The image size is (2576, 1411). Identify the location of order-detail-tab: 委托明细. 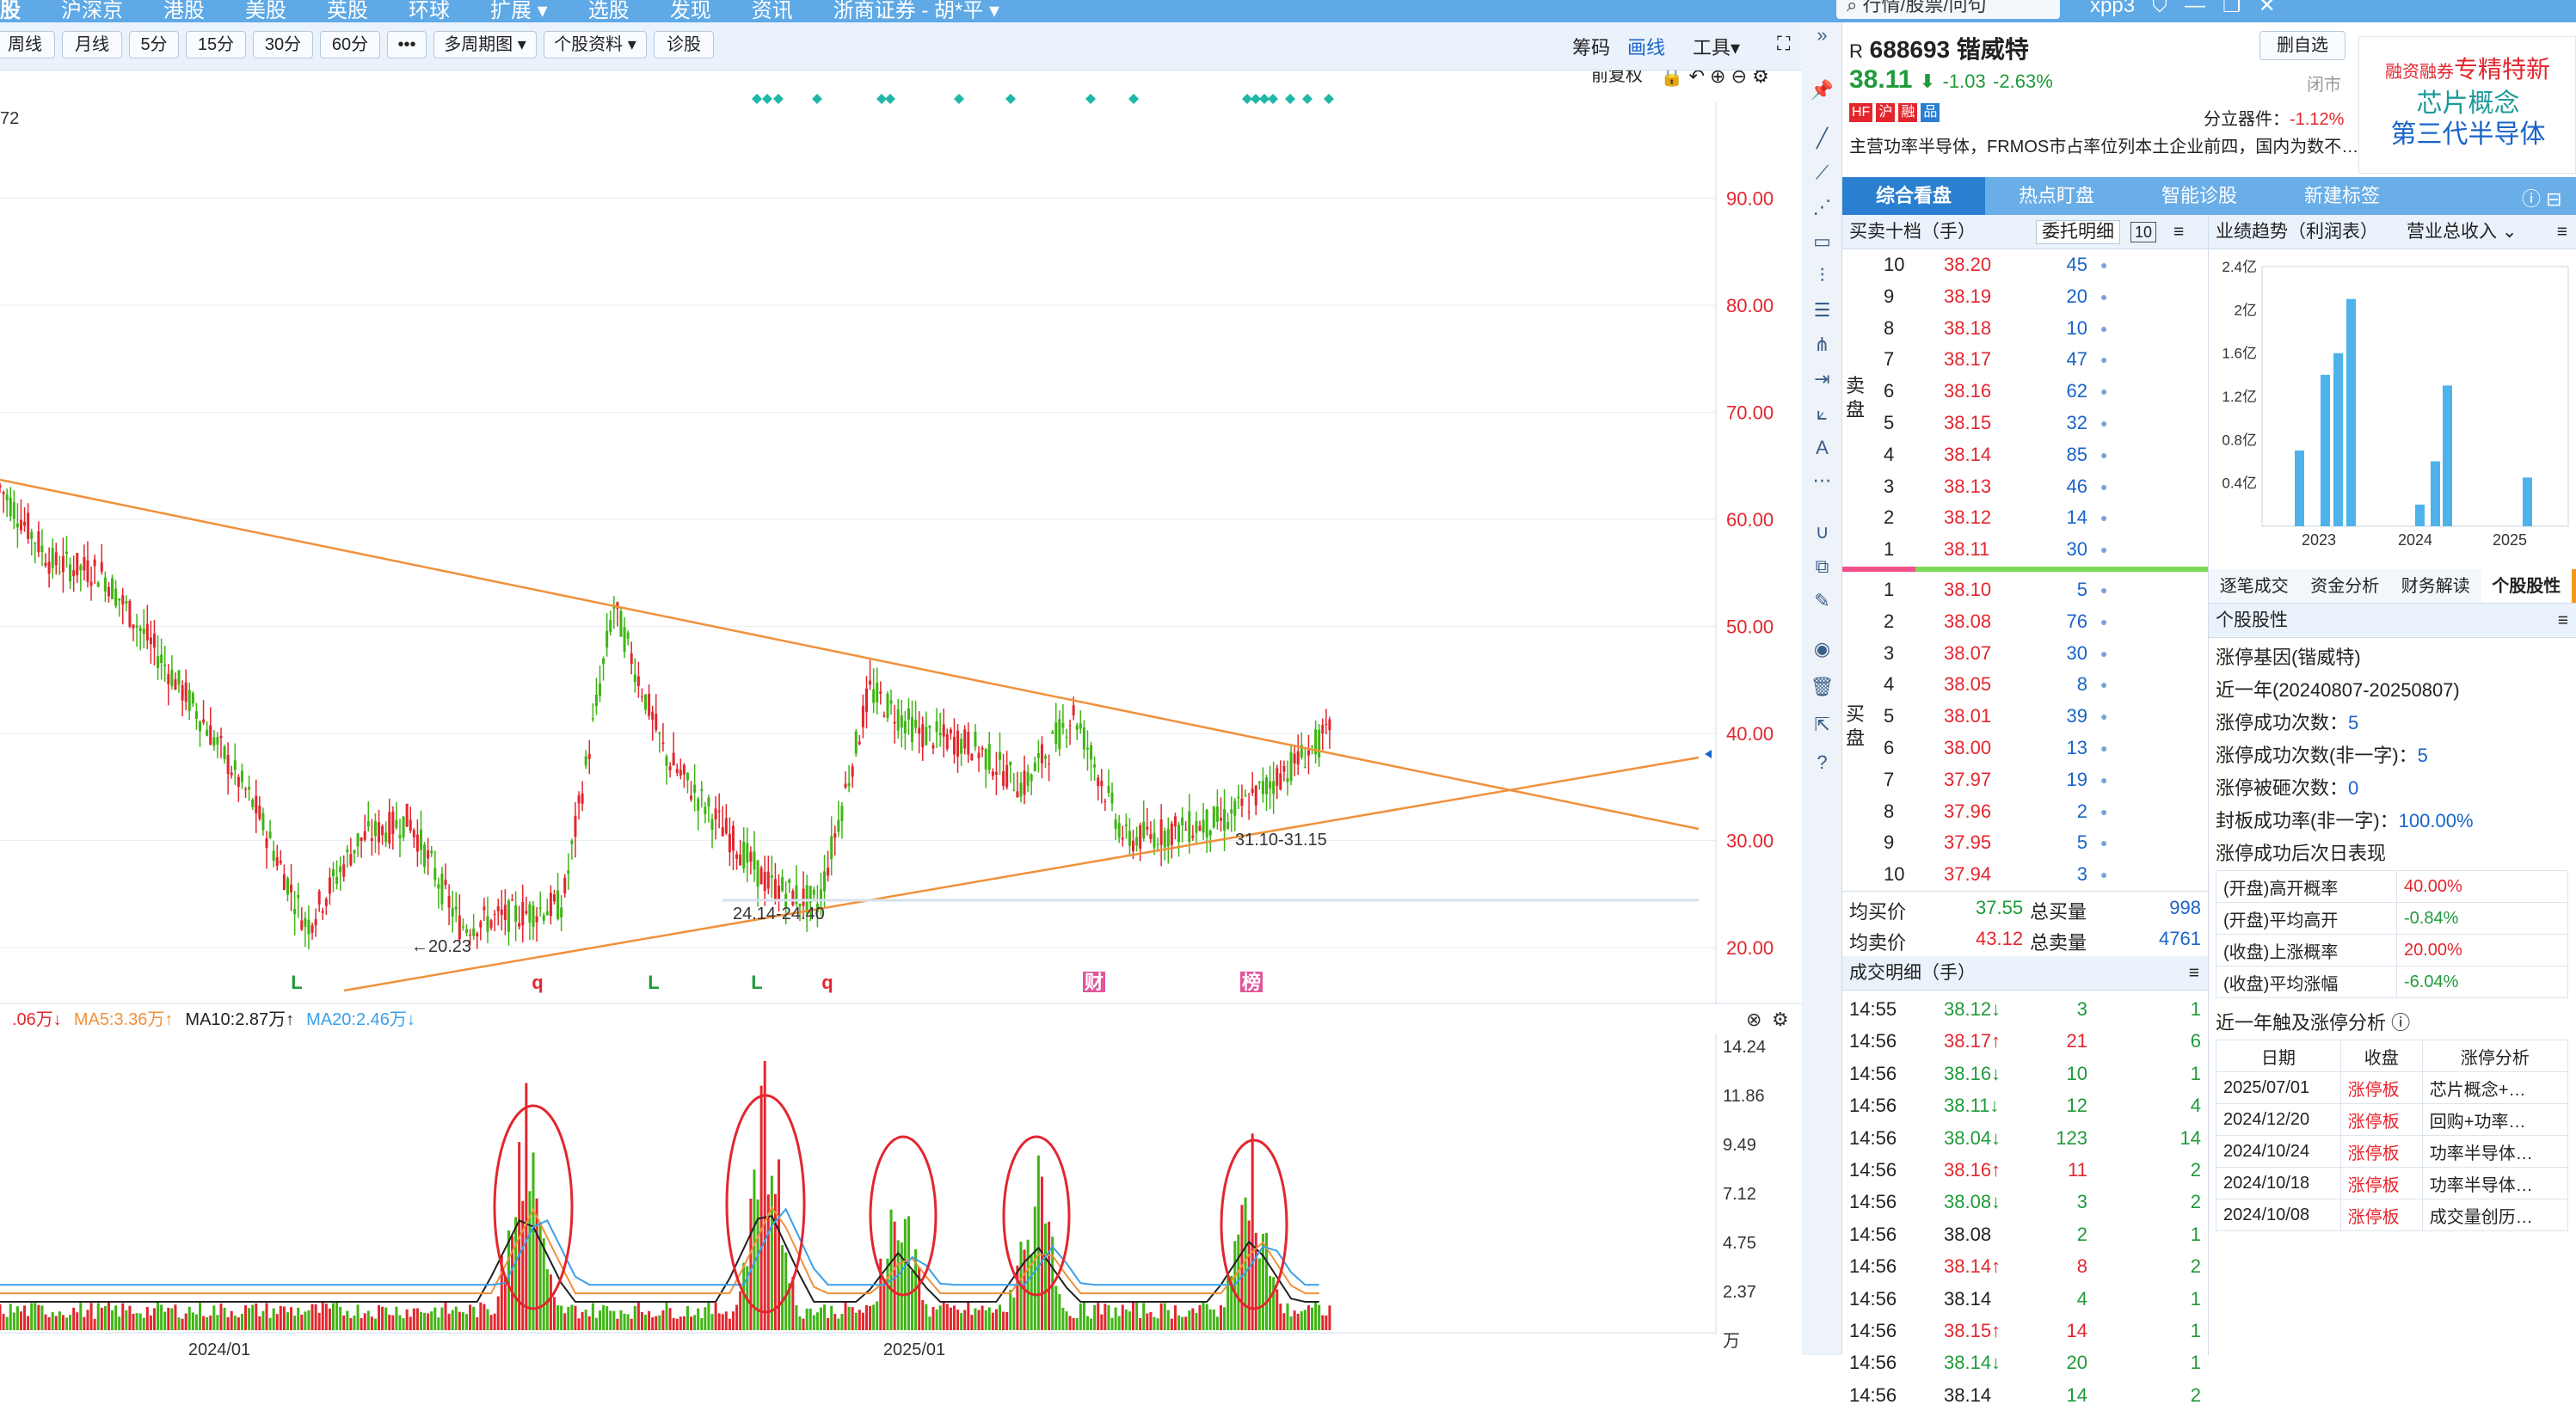
(2078, 232).